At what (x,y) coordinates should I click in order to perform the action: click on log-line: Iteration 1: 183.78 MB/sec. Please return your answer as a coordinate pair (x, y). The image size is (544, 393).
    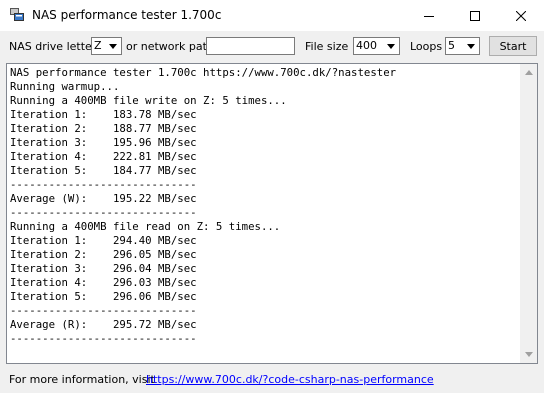
    Looking at the image, I should click on (103, 114).